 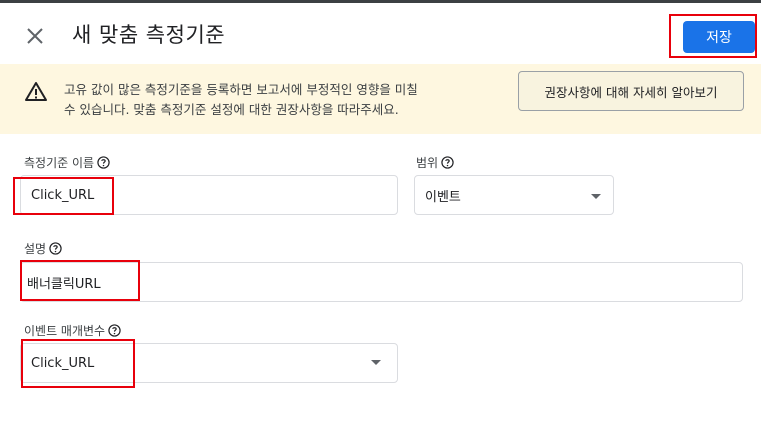 I want to click on scope-select: 이벤트, so click(x=514, y=195).